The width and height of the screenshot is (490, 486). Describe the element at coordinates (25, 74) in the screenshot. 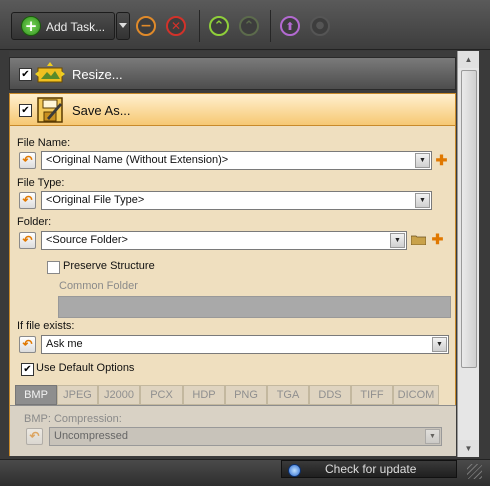

I see `resize-enabled-checkbox: ✔` at that location.